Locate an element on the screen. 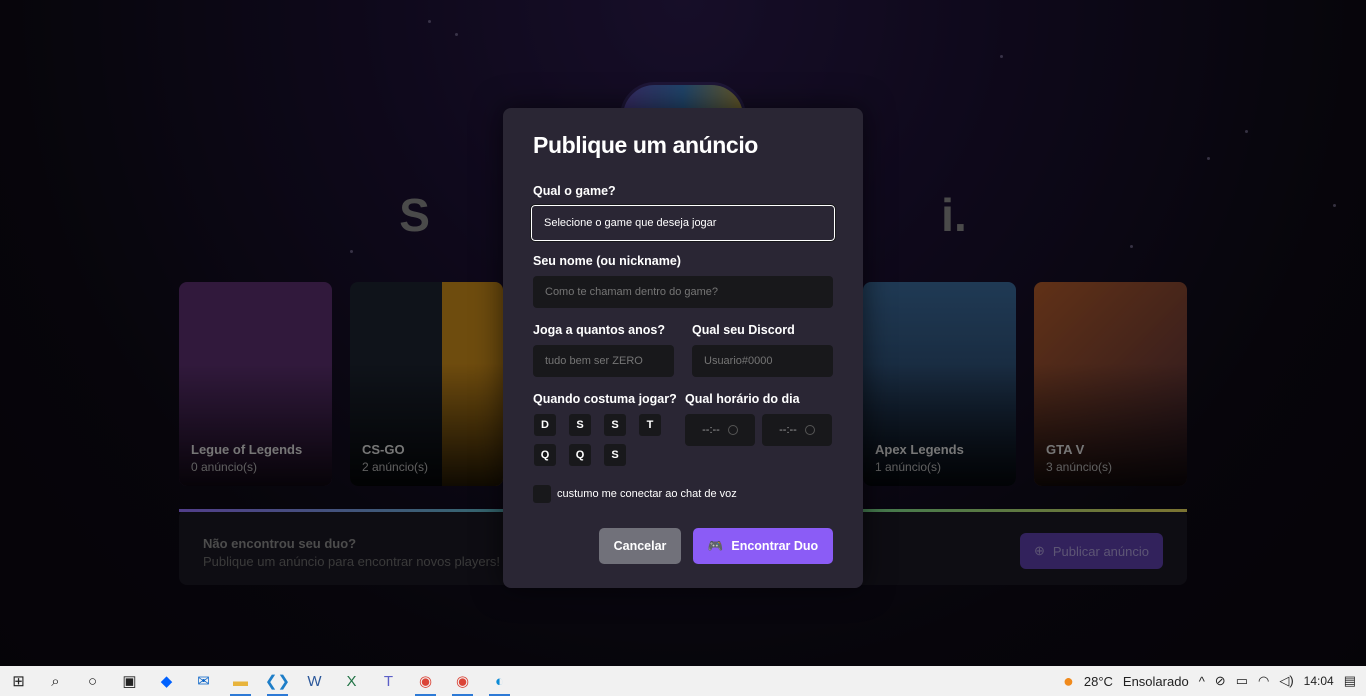  discord-input is located at coordinates (762, 361).